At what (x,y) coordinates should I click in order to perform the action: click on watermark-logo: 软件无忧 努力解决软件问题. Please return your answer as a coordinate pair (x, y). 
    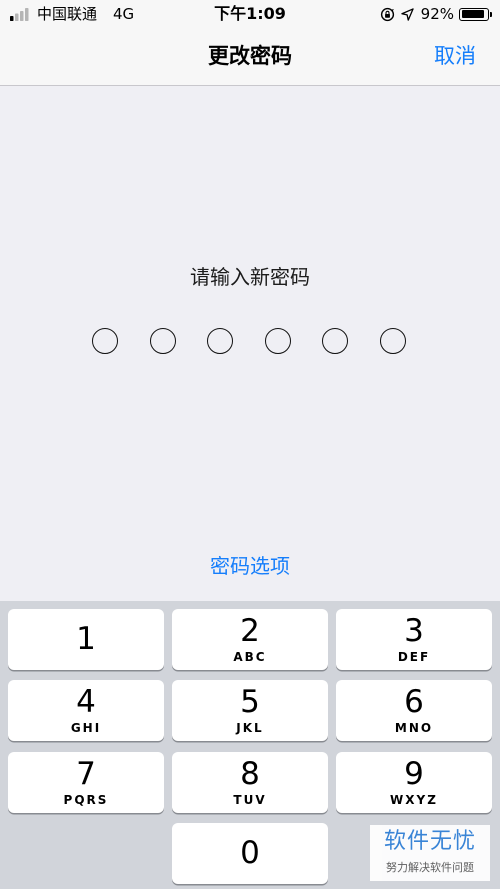
    Looking at the image, I should click on (430, 853).